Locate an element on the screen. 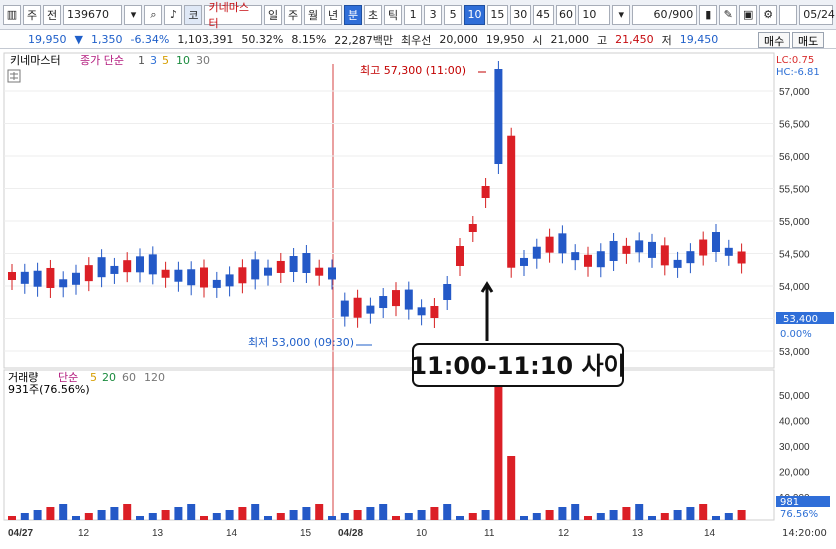 The image size is (836, 549). sell-pref: 20,000 is located at coordinates (458, 39).